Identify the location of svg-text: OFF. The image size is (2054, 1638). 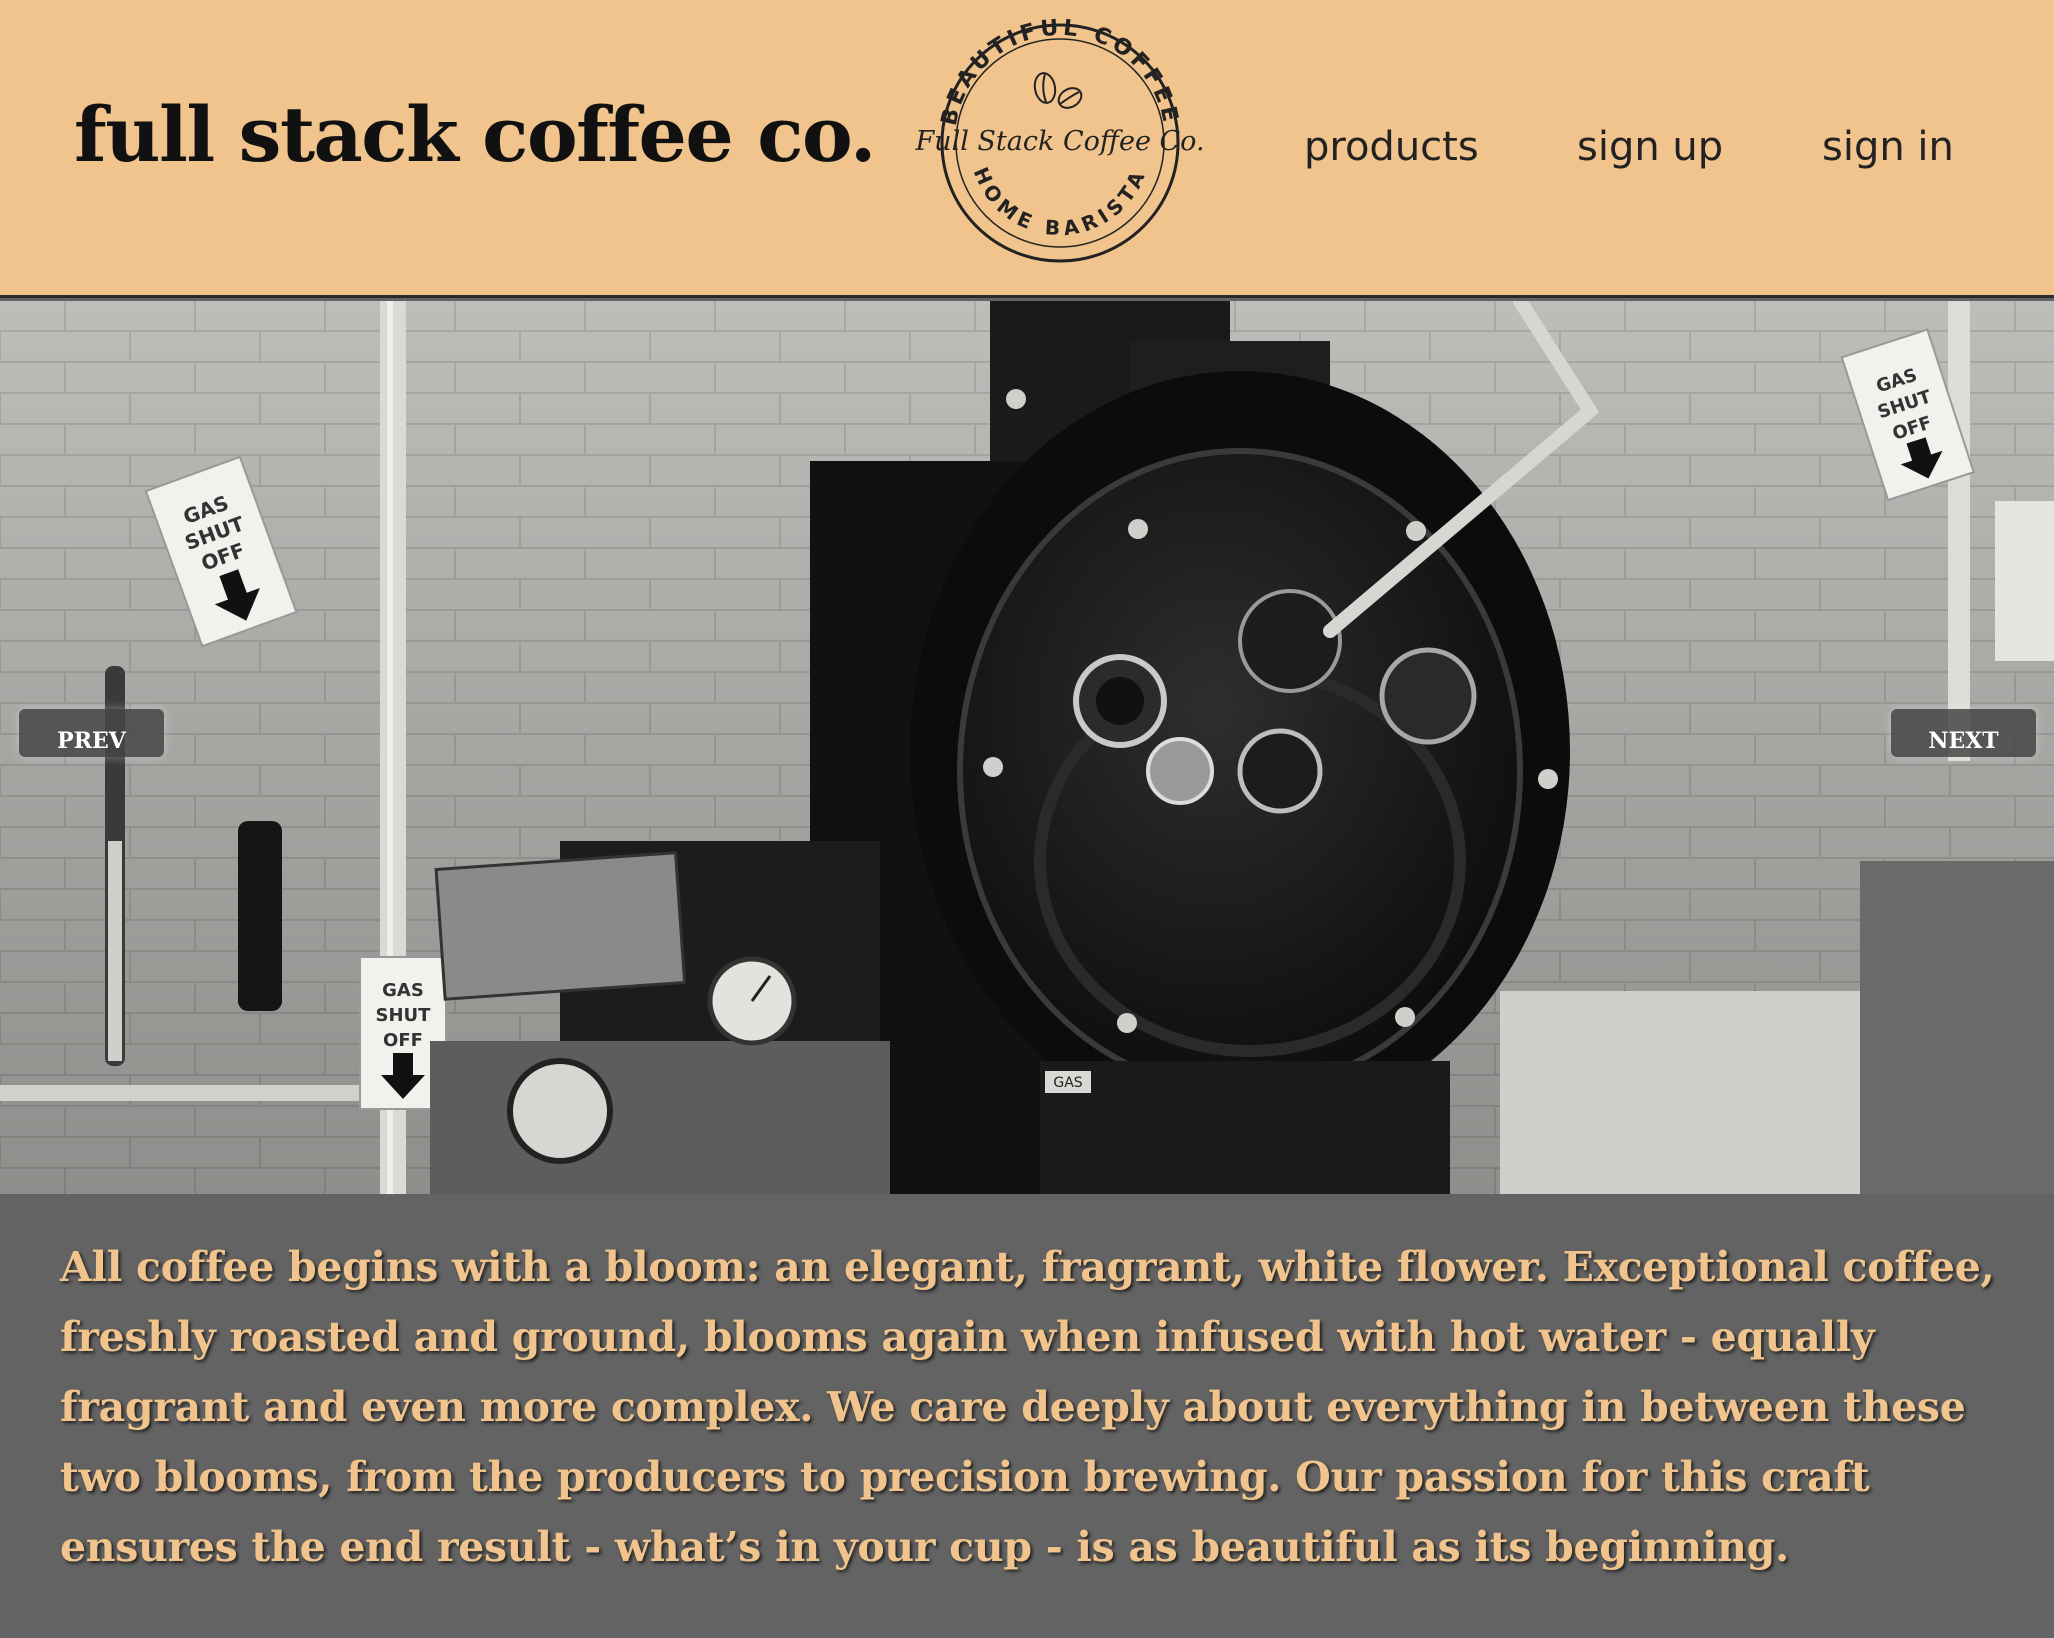
(403, 1040).